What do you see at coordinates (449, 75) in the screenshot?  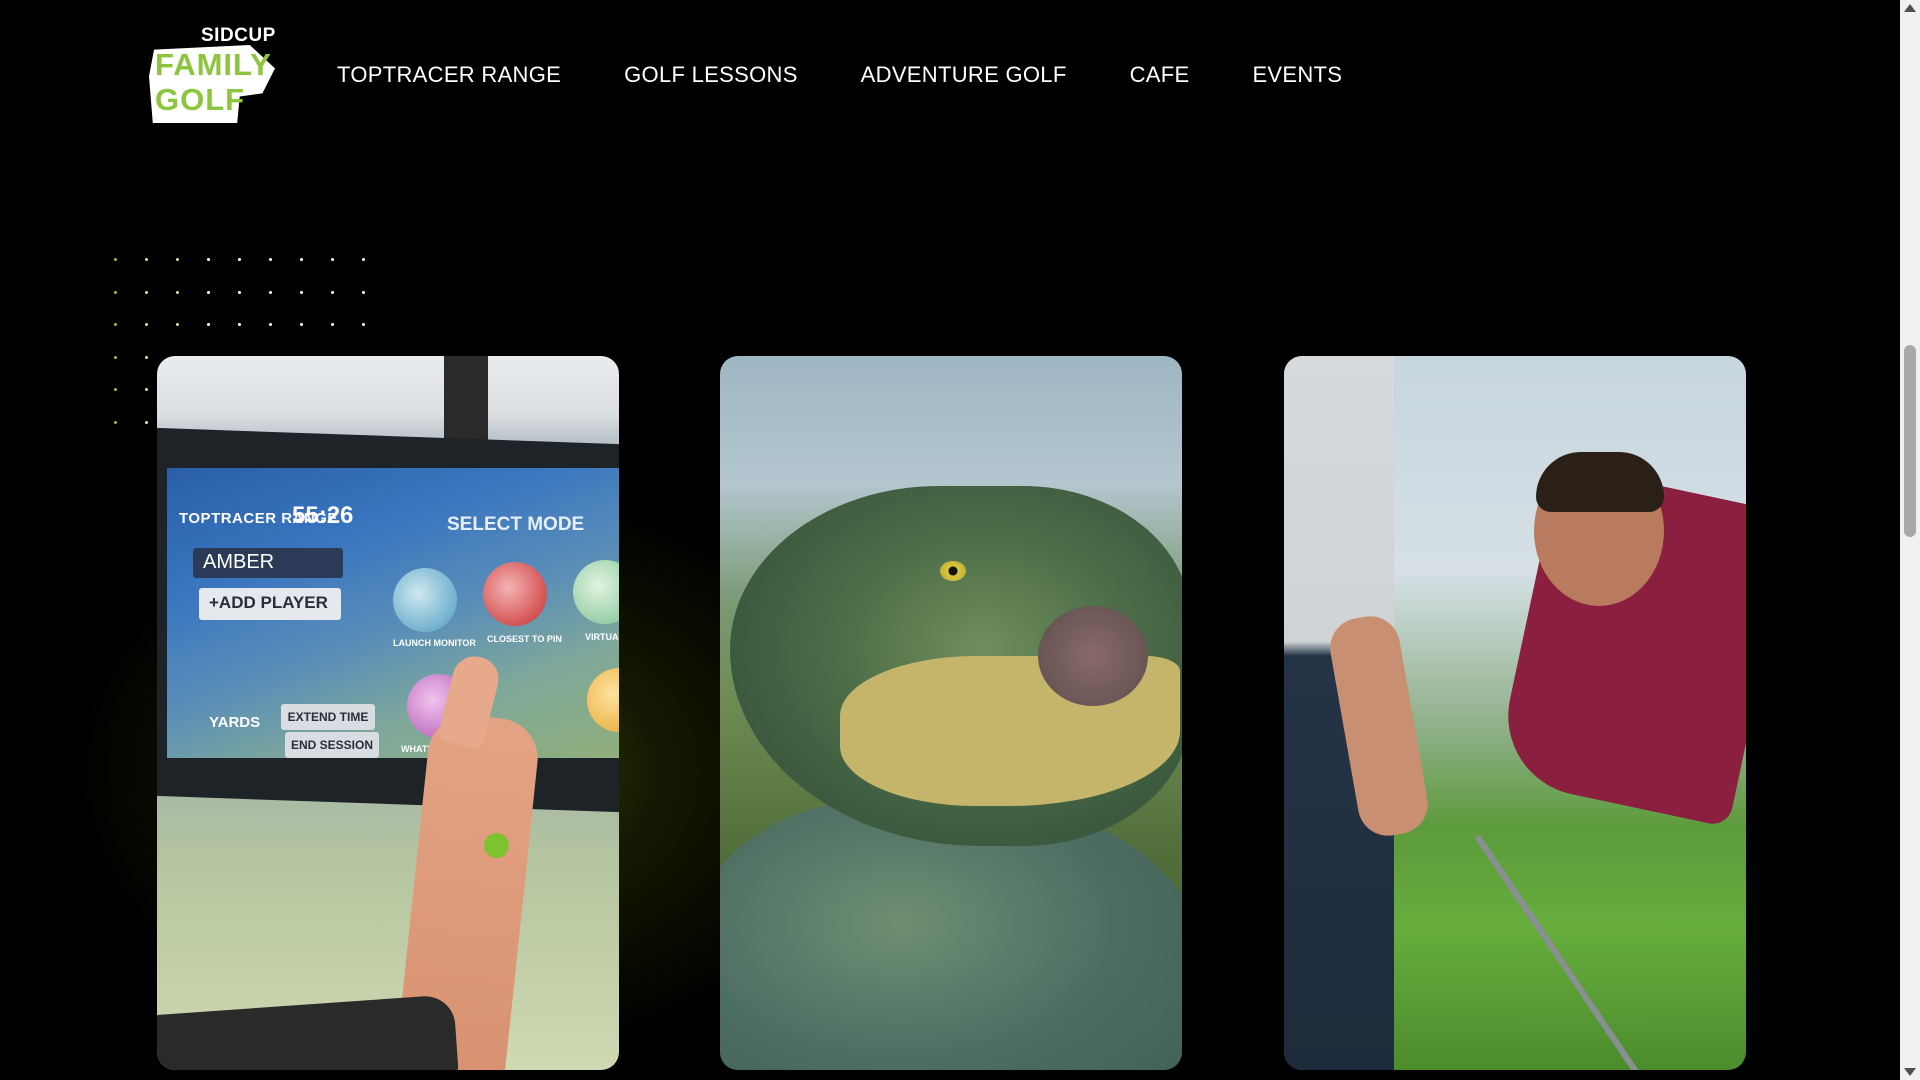 I see `nav-toptracer-range: TOPTRACER RANGE` at bounding box center [449, 75].